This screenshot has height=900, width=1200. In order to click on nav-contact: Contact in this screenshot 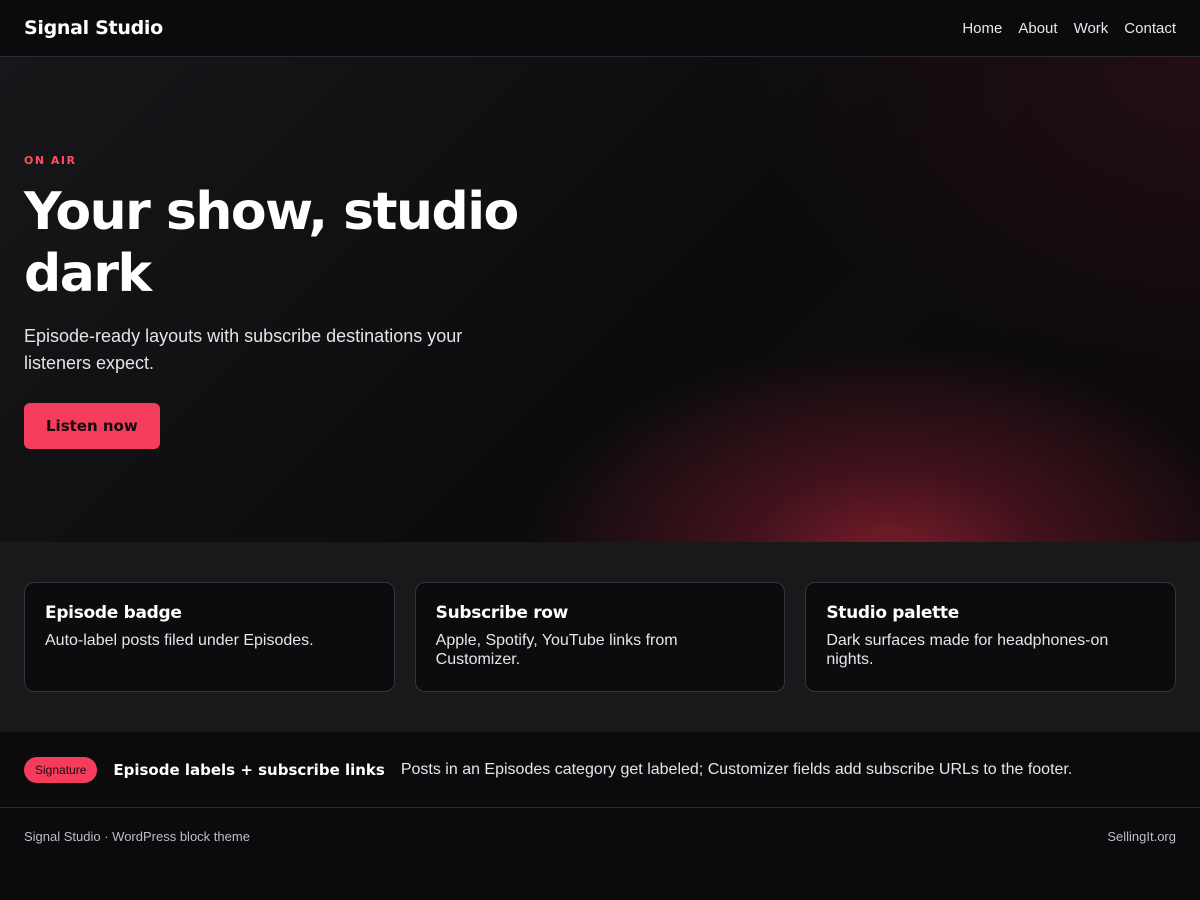, I will do `click(1150, 28)`.